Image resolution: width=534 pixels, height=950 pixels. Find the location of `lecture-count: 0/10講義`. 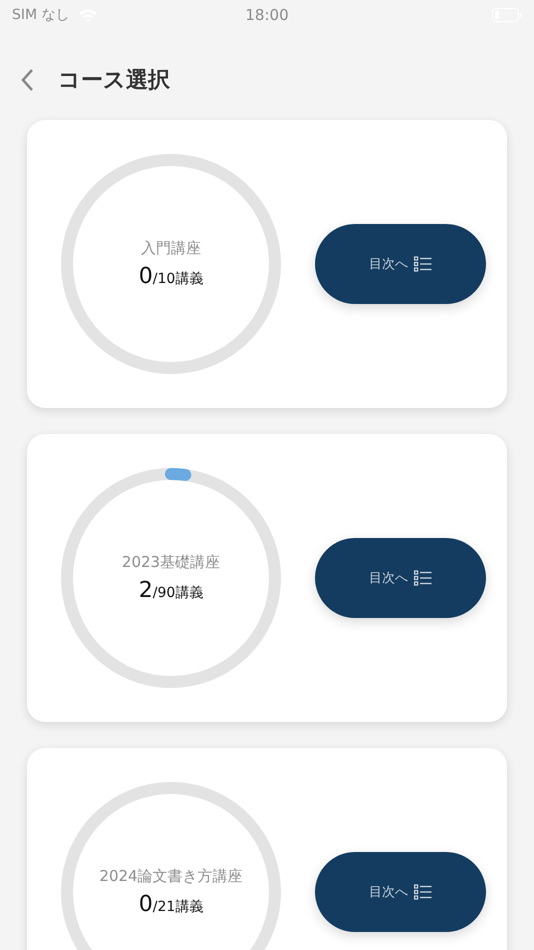

lecture-count: 0/10講義 is located at coordinates (171, 276).